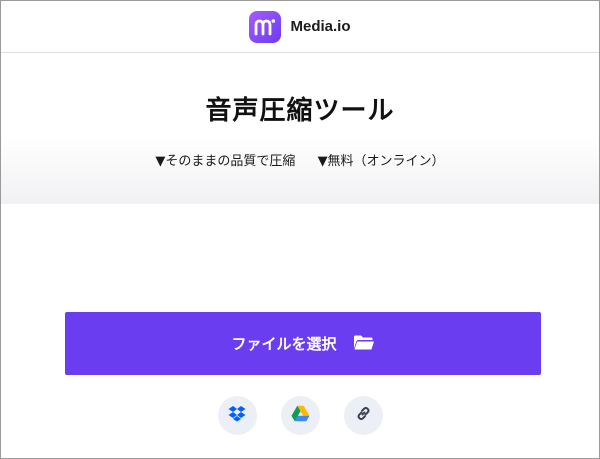 The height and width of the screenshot is (459, 600). Describe the element at coordinates (300, 111) in the screenshot. I see `page-title: 音声圧縮ツール` at that location.